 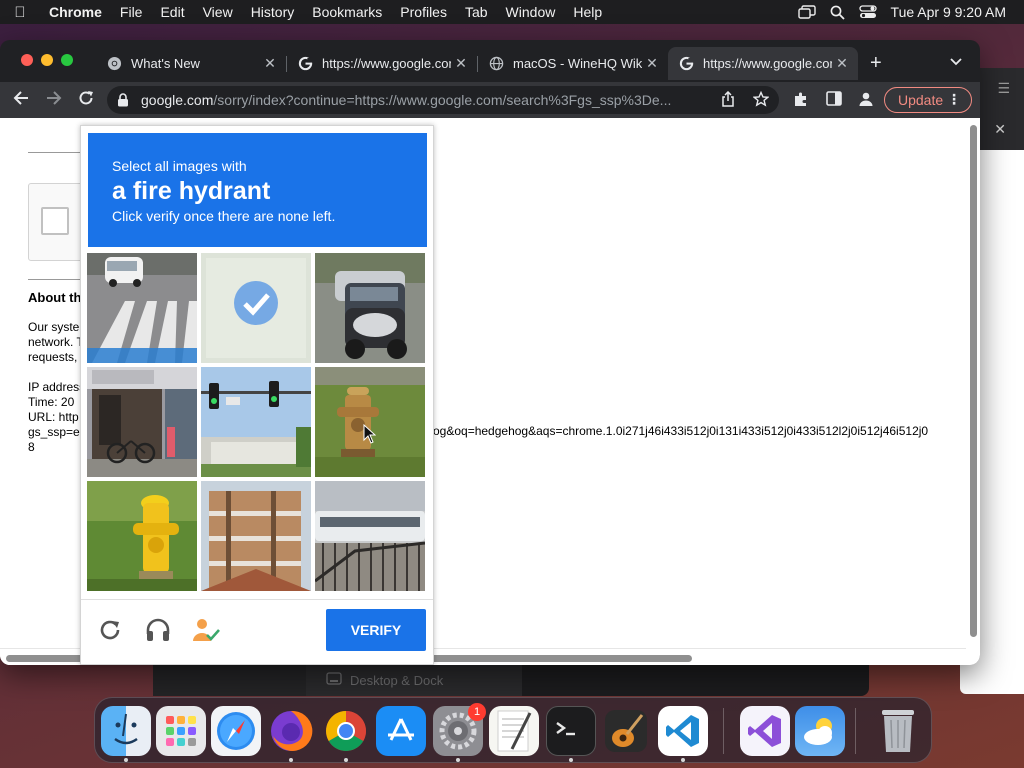 I want to click on menu-help: Help, so click(x=587, y=12).